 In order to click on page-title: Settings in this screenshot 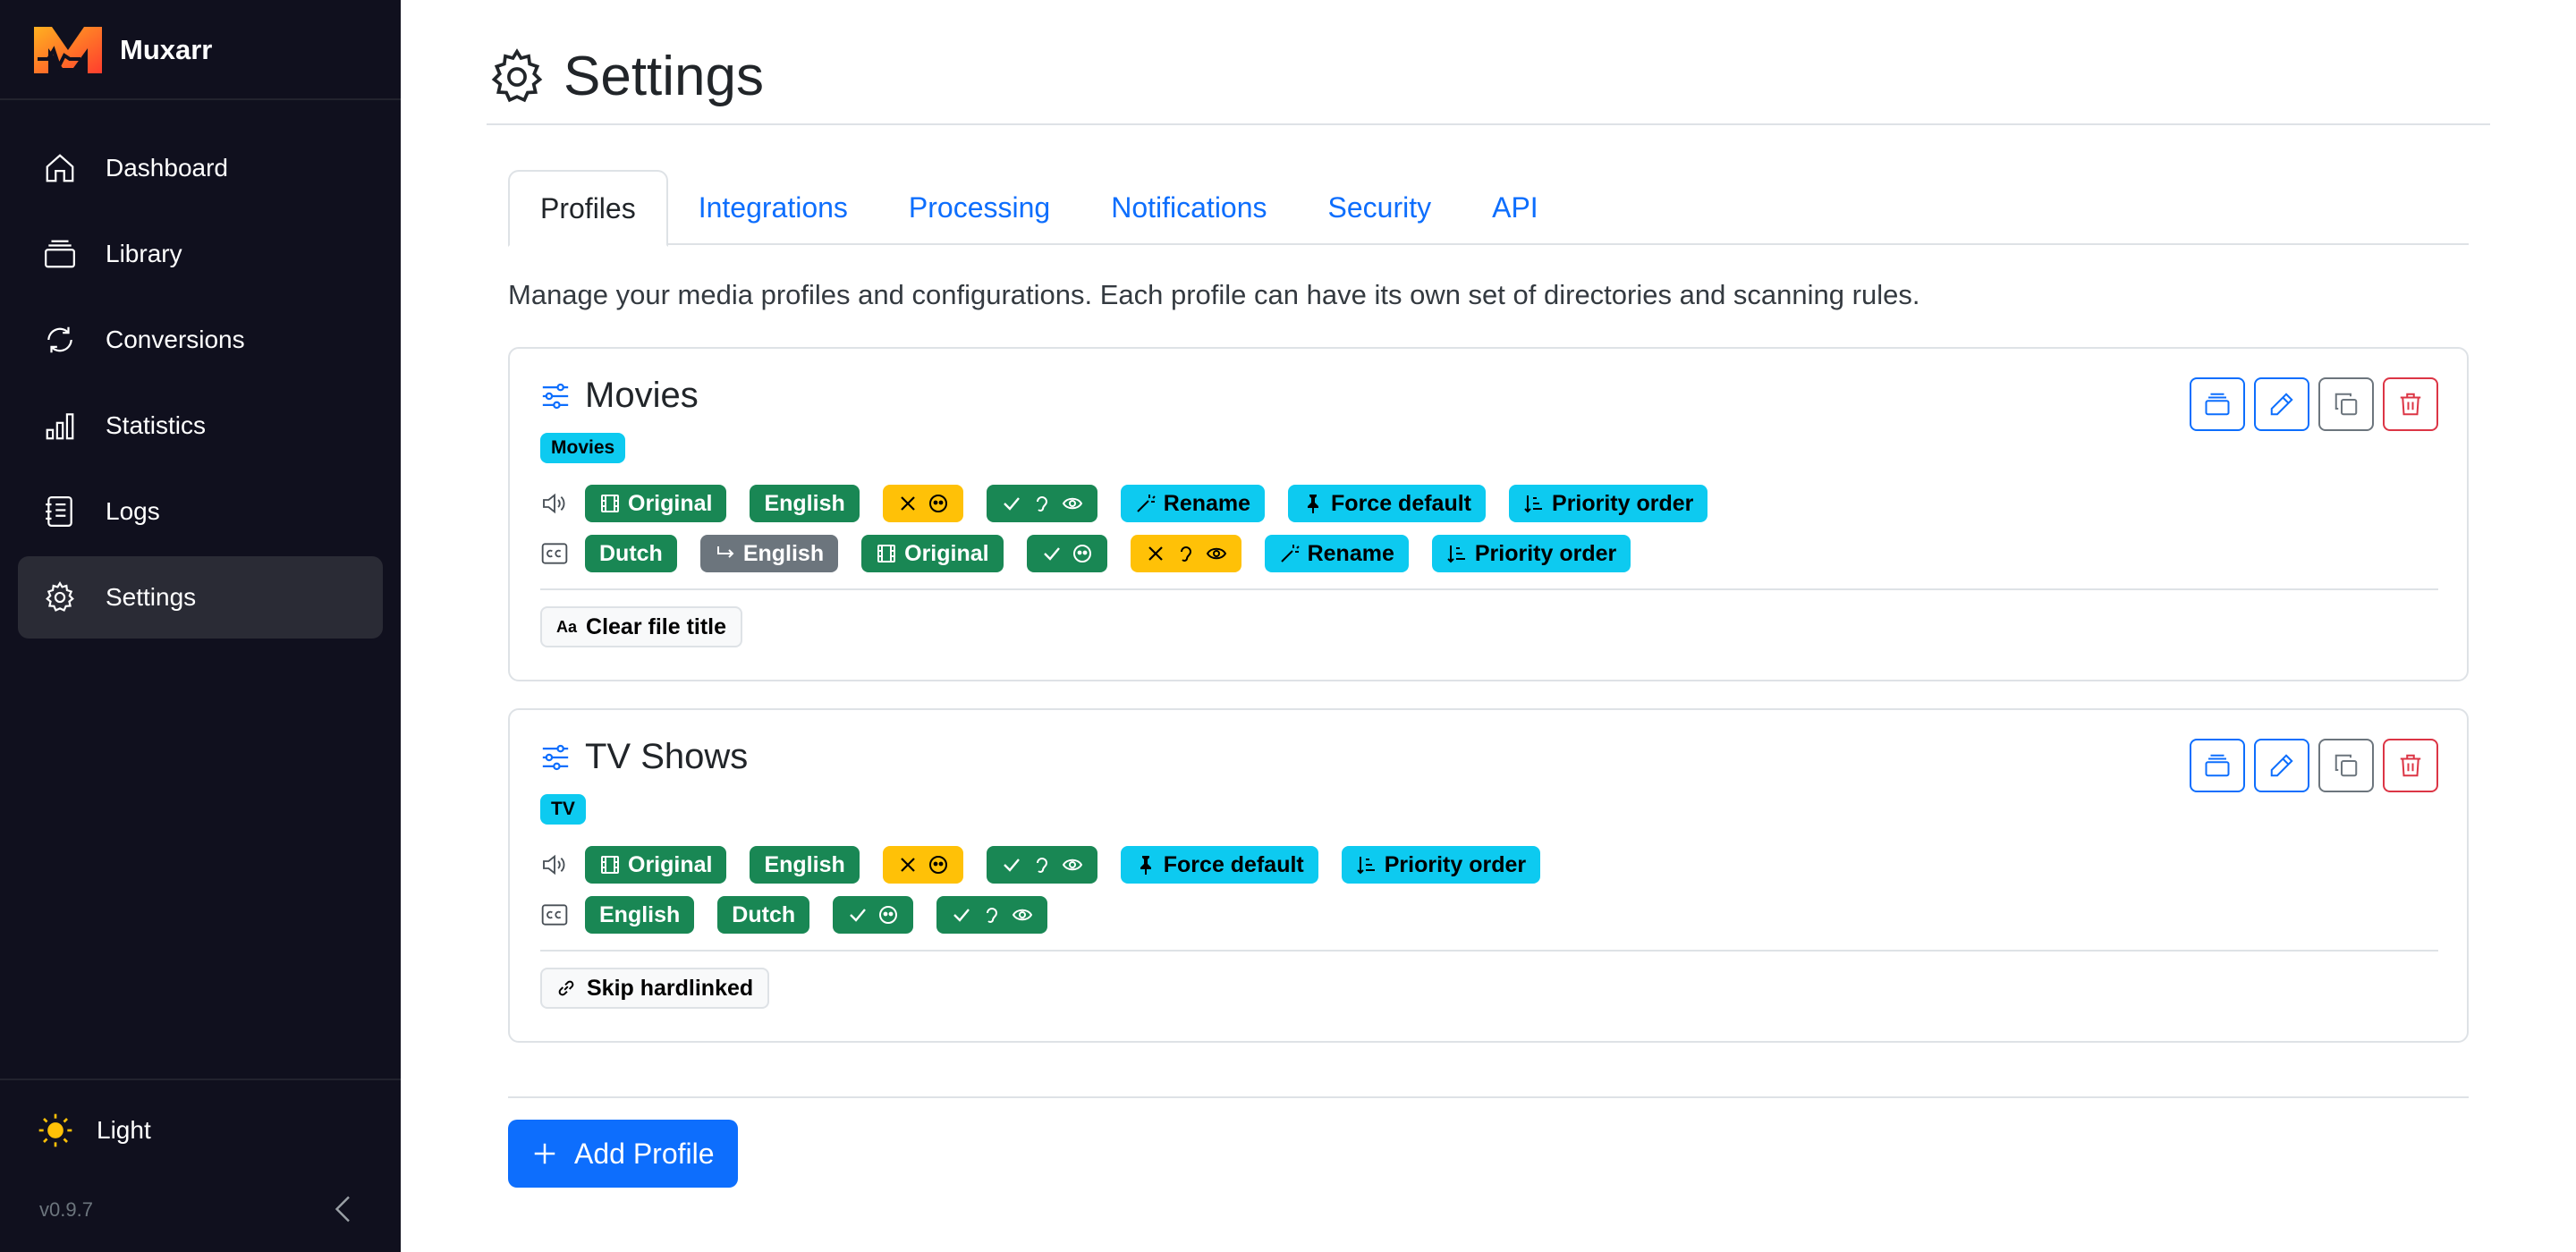, I will do `click(664, 77)`.